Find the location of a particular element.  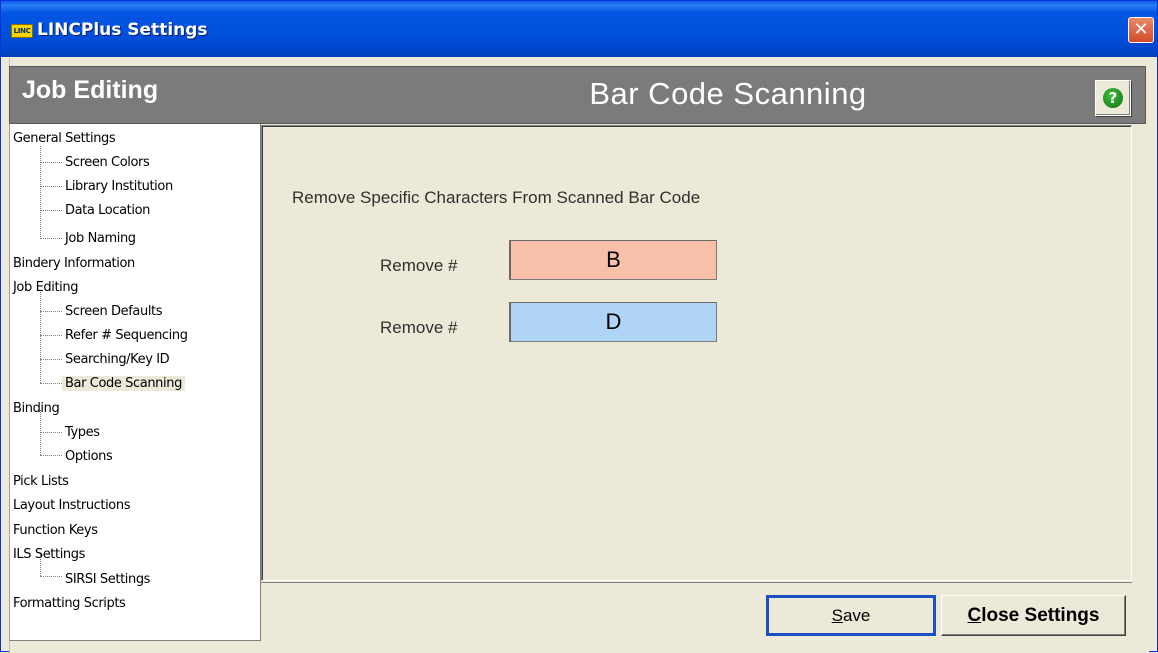

tree-item-formatting-scripts: Formatting Scripts is located at coordinates (69, 604).